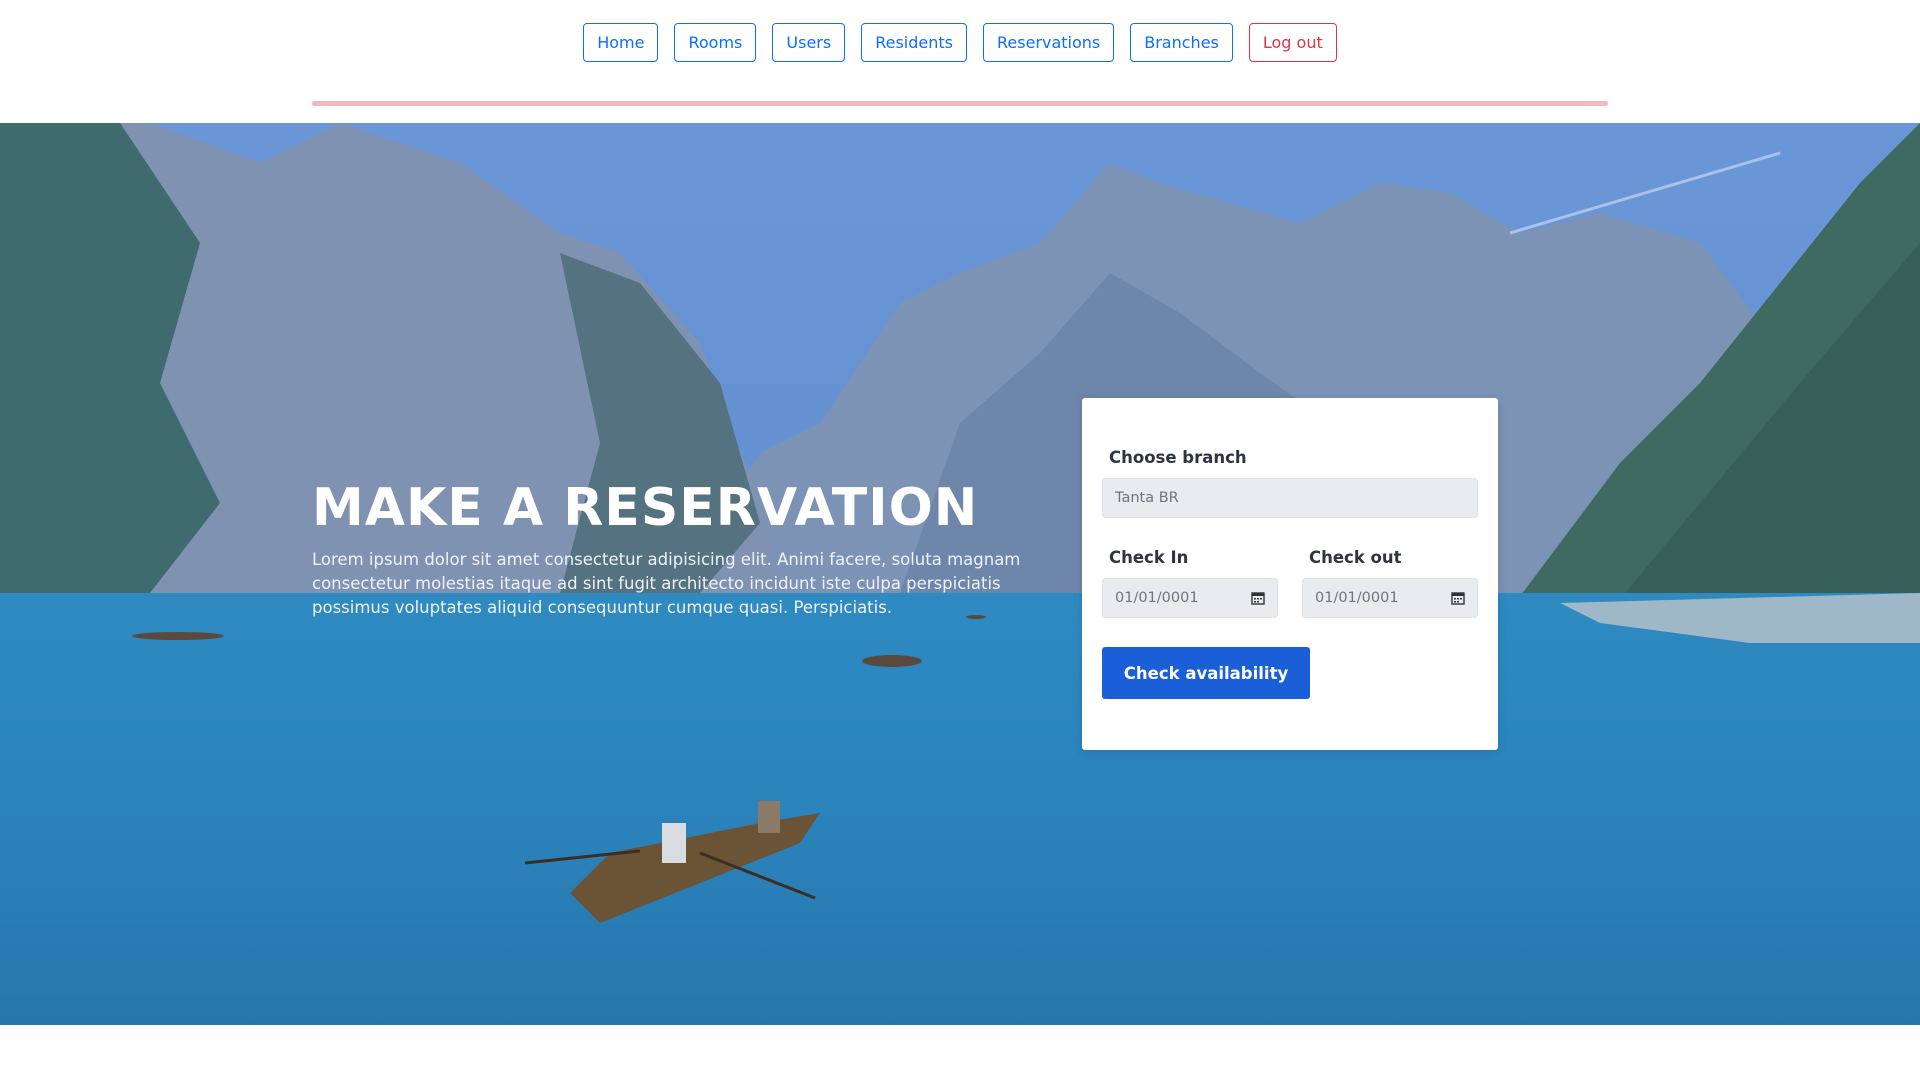 The width and height of the screenshot is (1920, 1085). What do you see at coordinates (1181, 42) in the screenshot?
I see `nav-branches-button: Branches` at bounding box center [1181, 42].